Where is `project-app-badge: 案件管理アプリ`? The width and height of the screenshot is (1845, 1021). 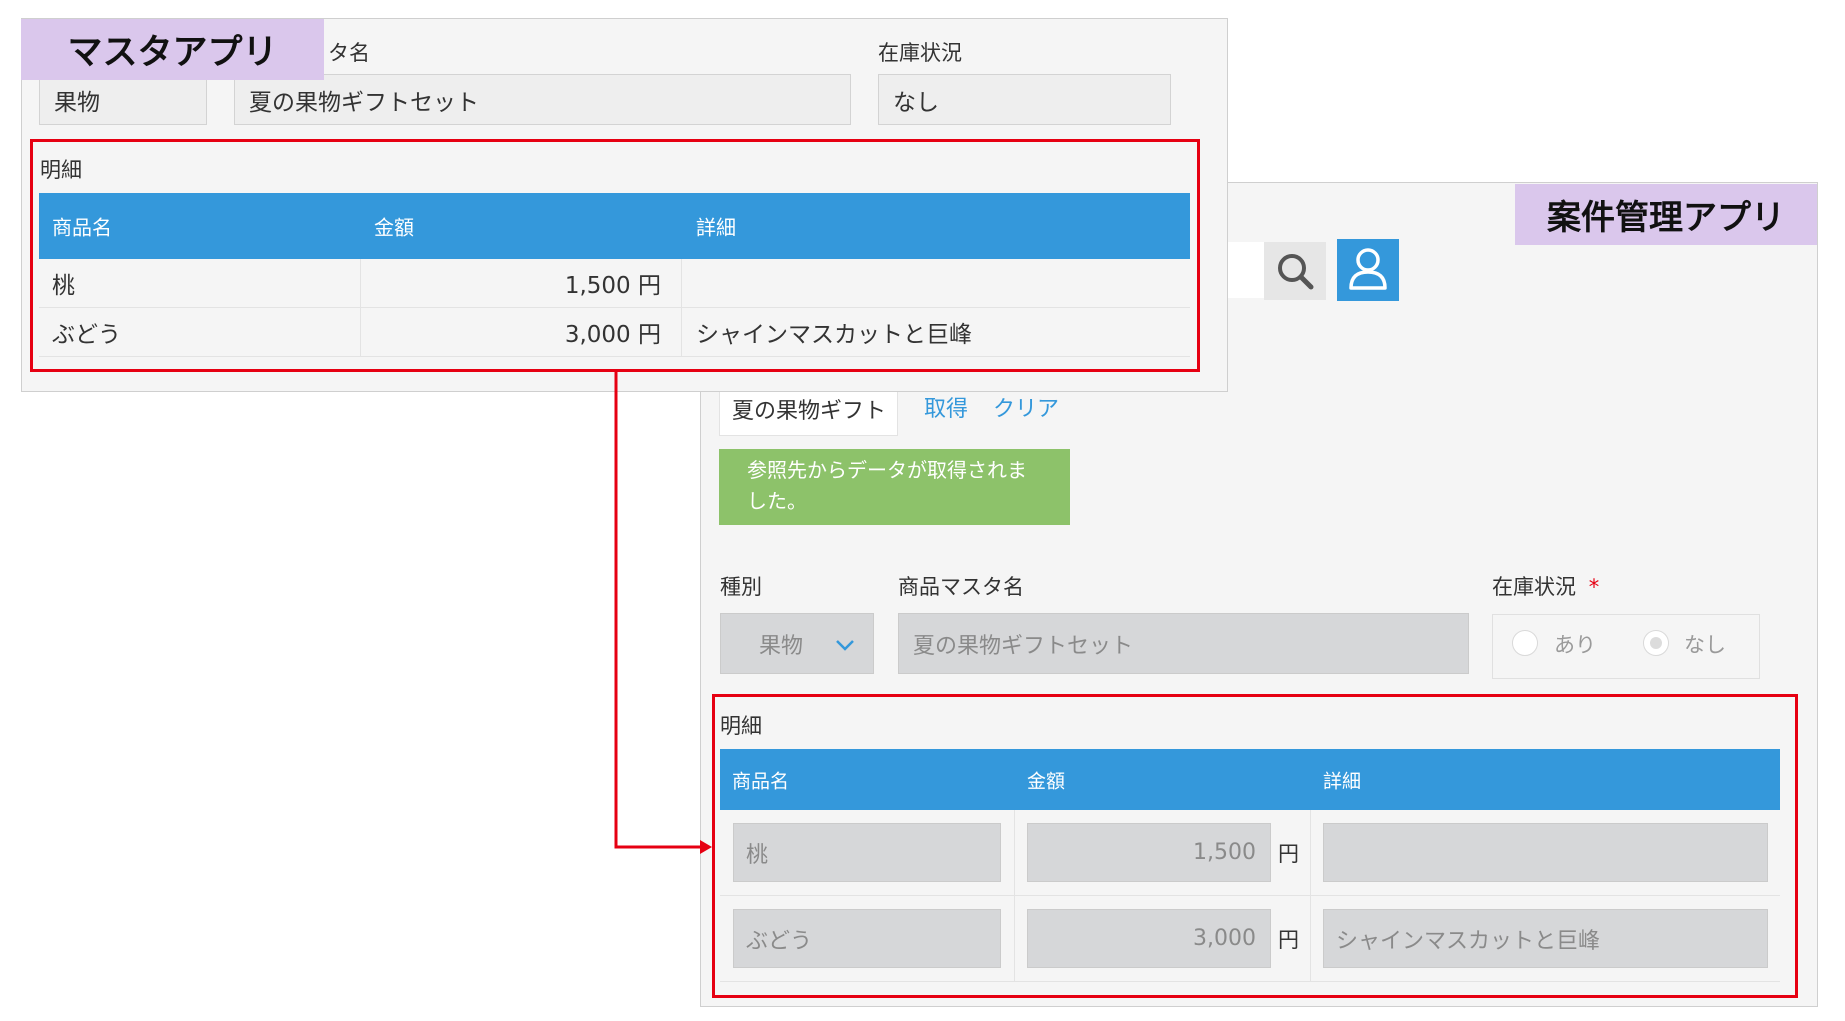
project-app-badge: 案件管理アプリ is located at coordinates (1666, 214).